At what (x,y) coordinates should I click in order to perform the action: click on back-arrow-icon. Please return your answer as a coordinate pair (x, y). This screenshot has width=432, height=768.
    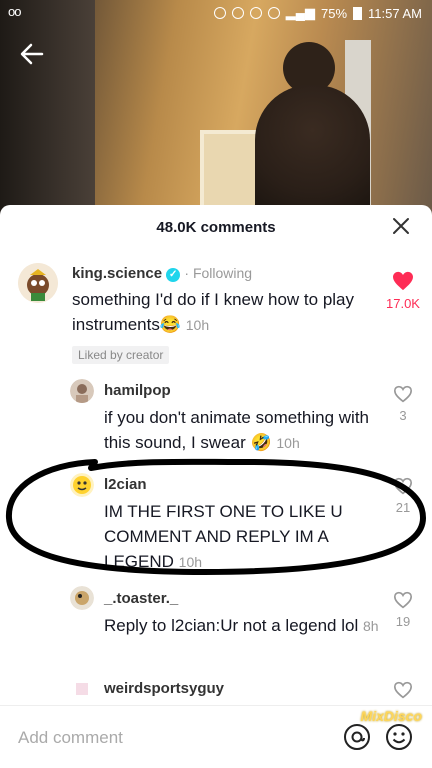
    Looking at the image, I should click on (33, 55).